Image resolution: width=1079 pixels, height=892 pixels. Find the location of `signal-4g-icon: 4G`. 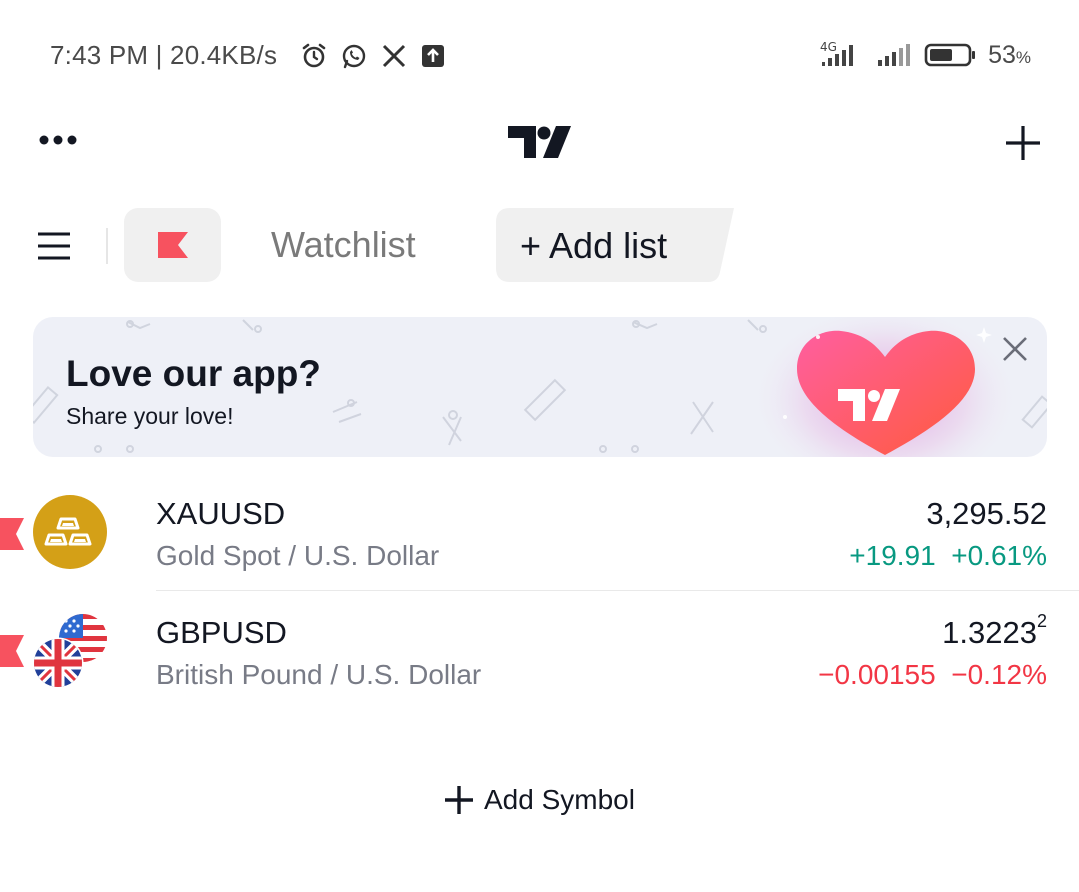

signal-4g-icon: 4G is located at coordinates (837, 53).